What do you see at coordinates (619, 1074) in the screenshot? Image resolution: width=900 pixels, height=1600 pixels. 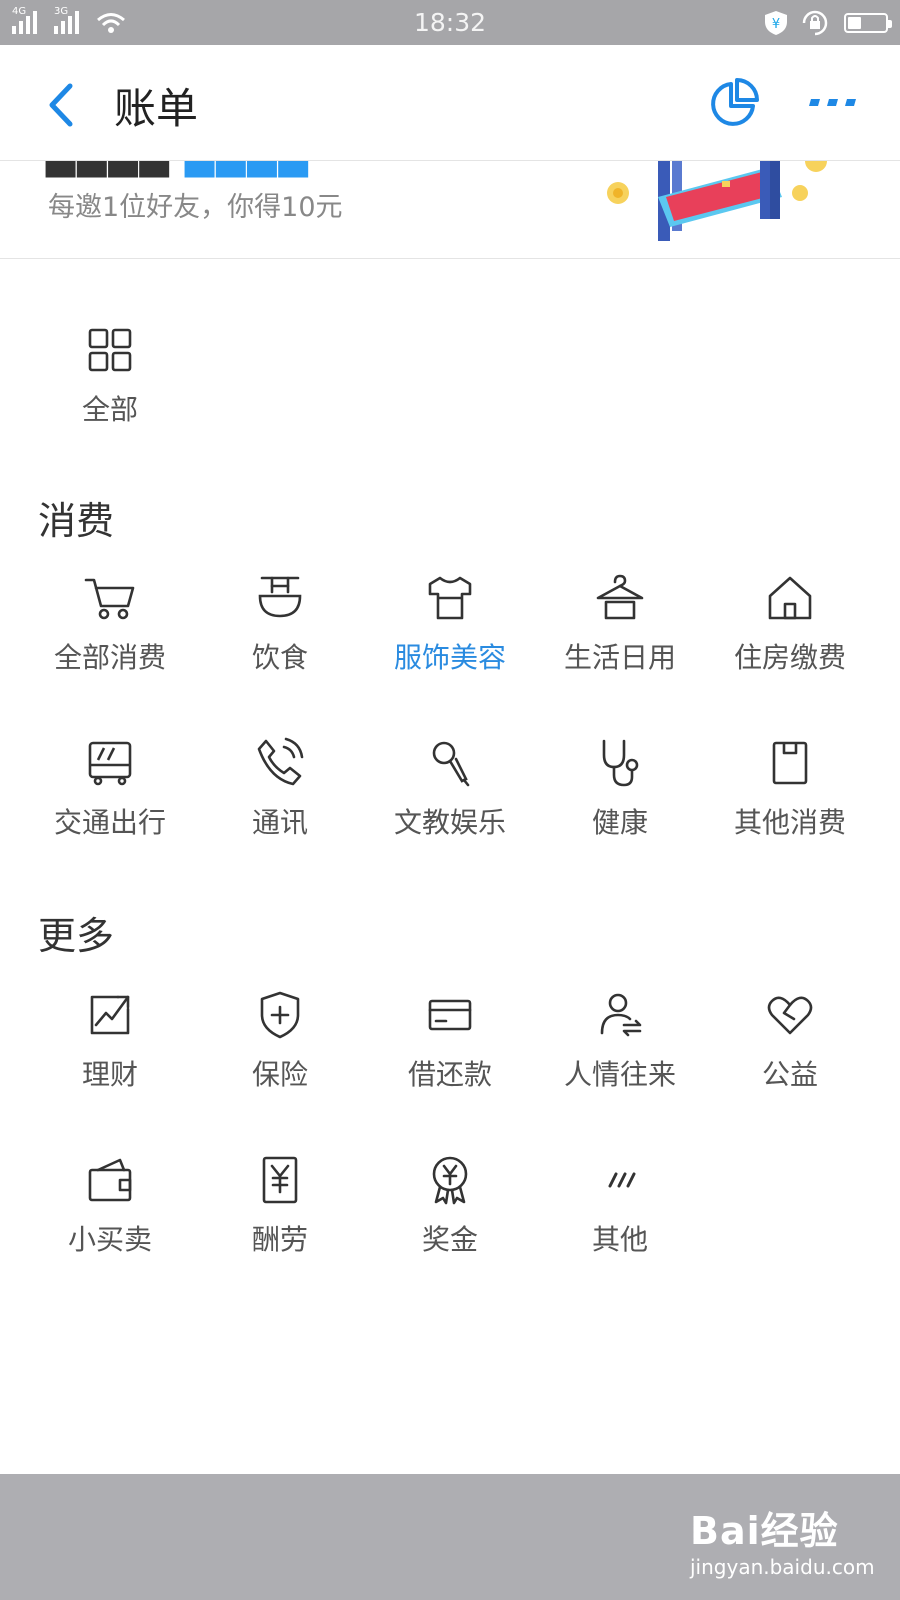 I see `category-label: 人情往来` at bounding box center [619, 1074].